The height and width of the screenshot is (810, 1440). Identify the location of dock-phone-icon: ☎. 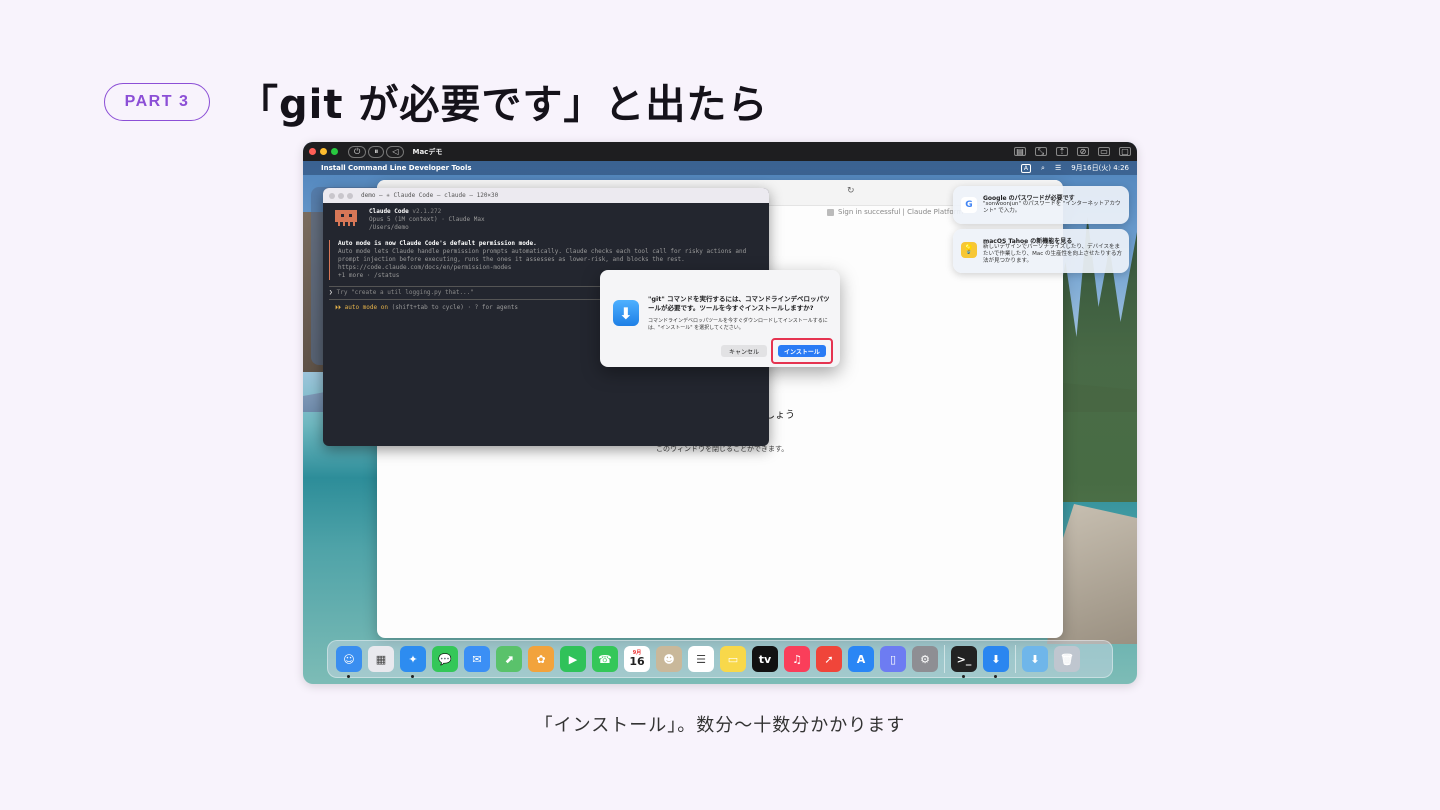
(605, 659).